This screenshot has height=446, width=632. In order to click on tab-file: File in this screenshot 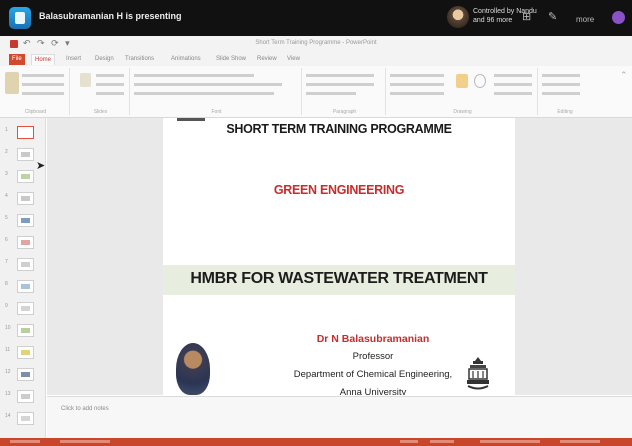, I will do `click(17, 59)`.